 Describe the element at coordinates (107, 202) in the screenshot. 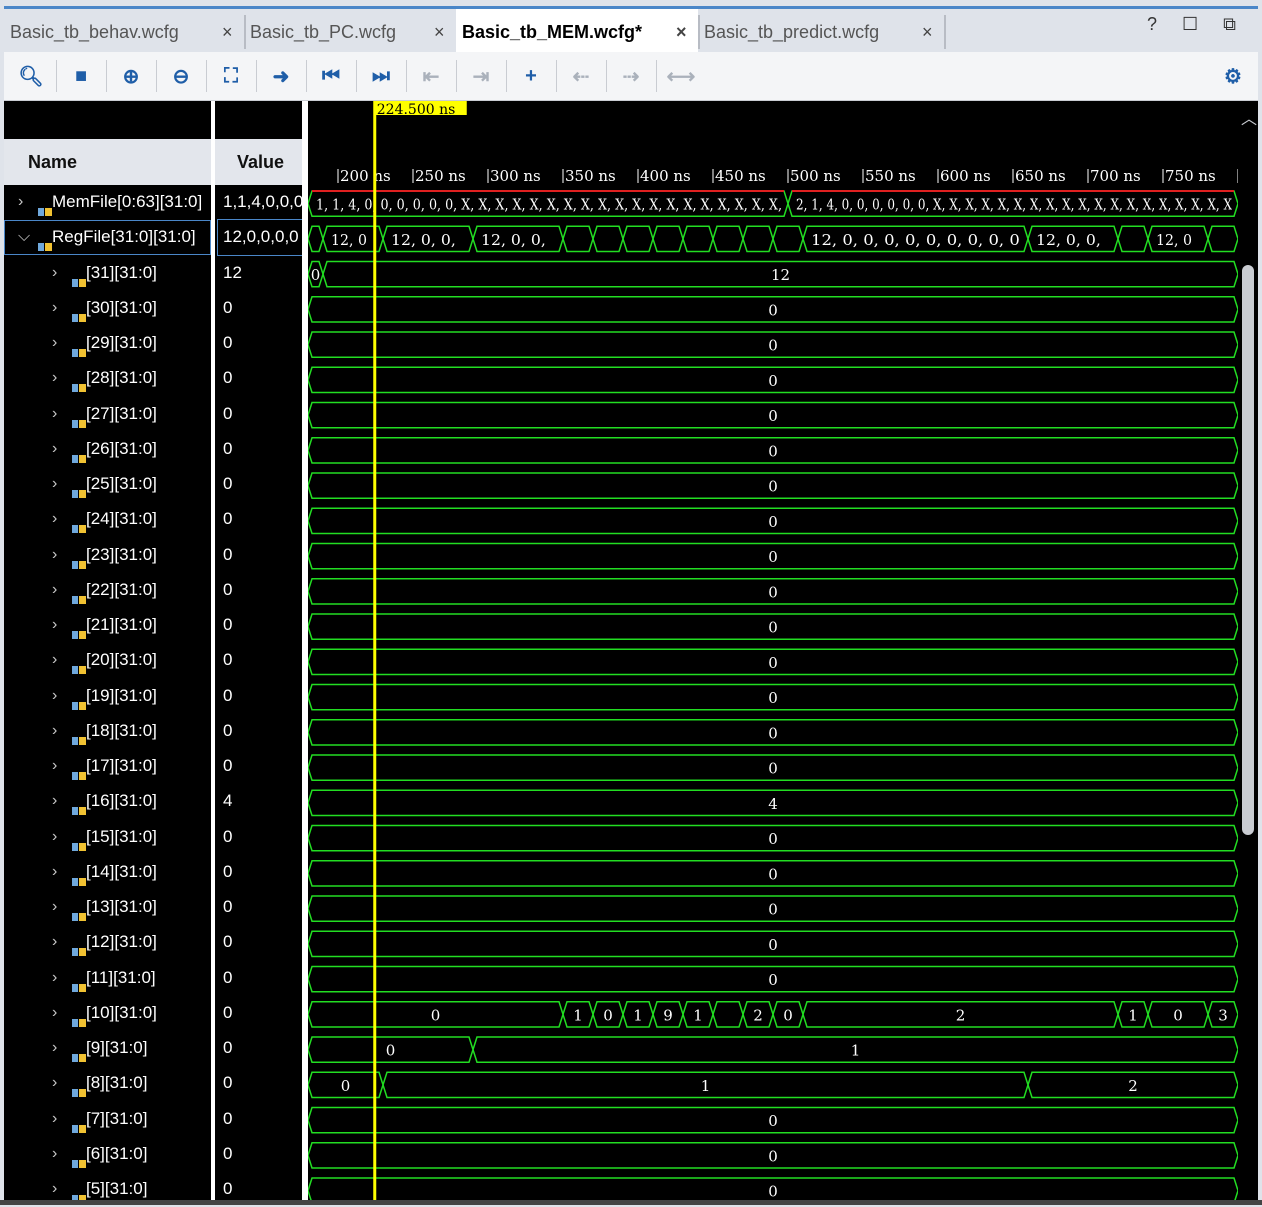

I see `signal-row: › MemFile[0:63][31:0]` at that location.